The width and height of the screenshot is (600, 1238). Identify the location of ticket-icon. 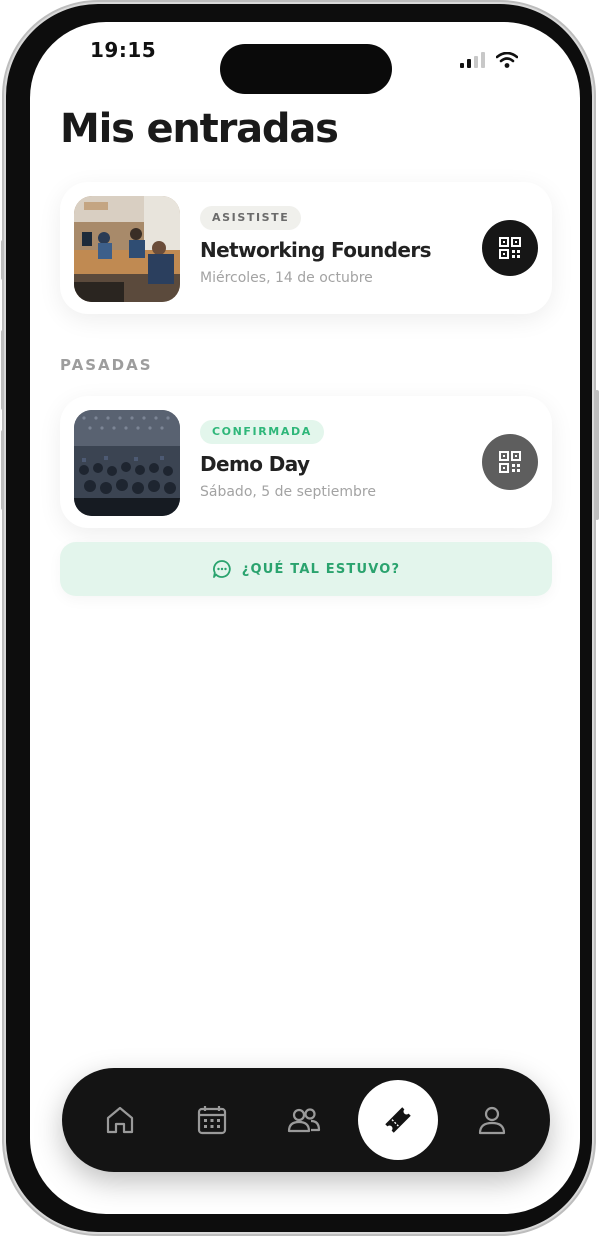
(398, 1120).